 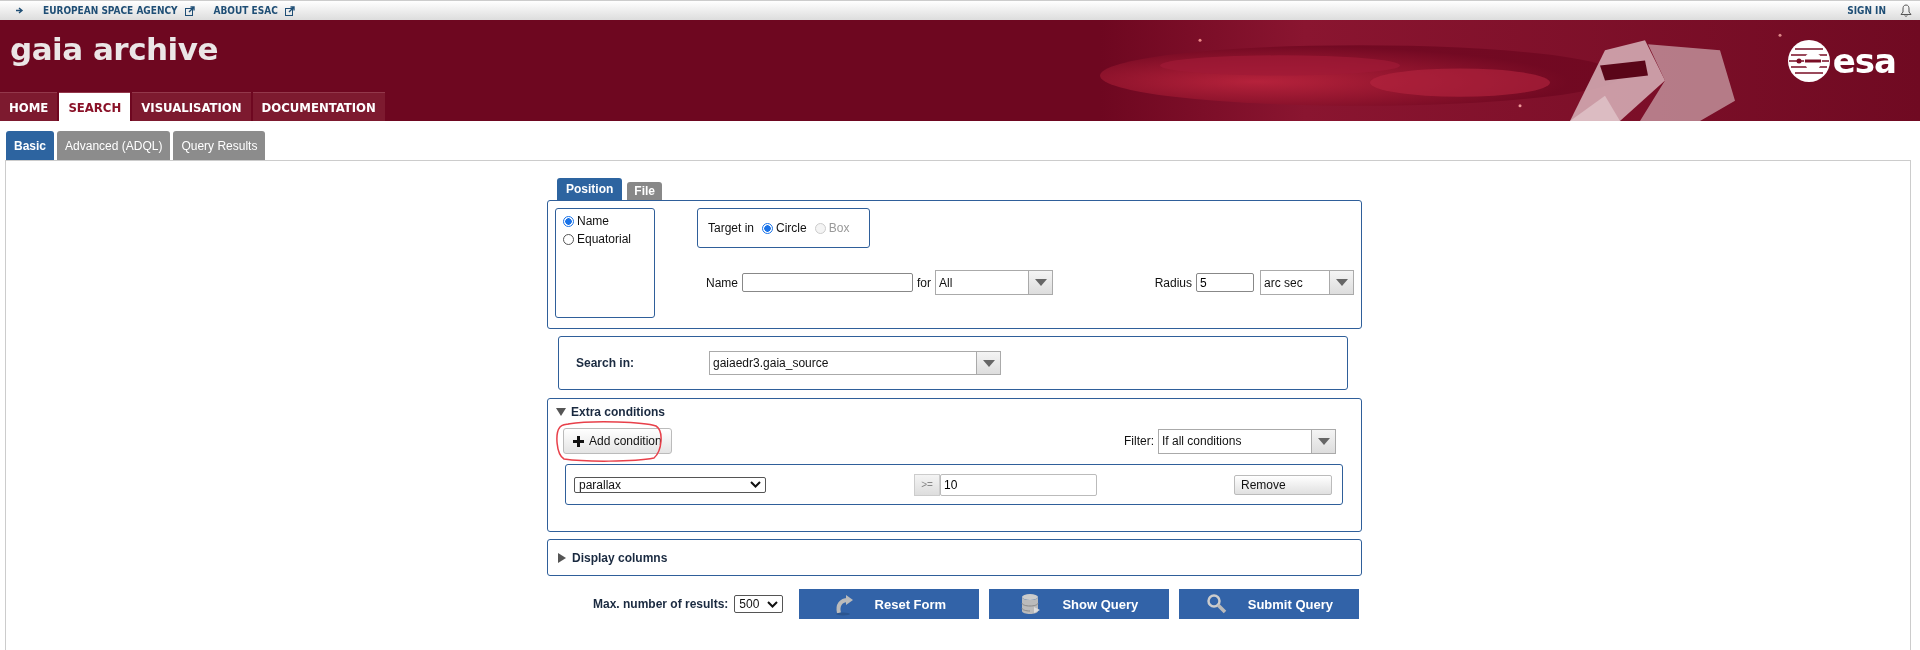 What do you see at coordinates (644, 191) in the screenshot?
I see `tab: File` at bounding box center [644, 191].